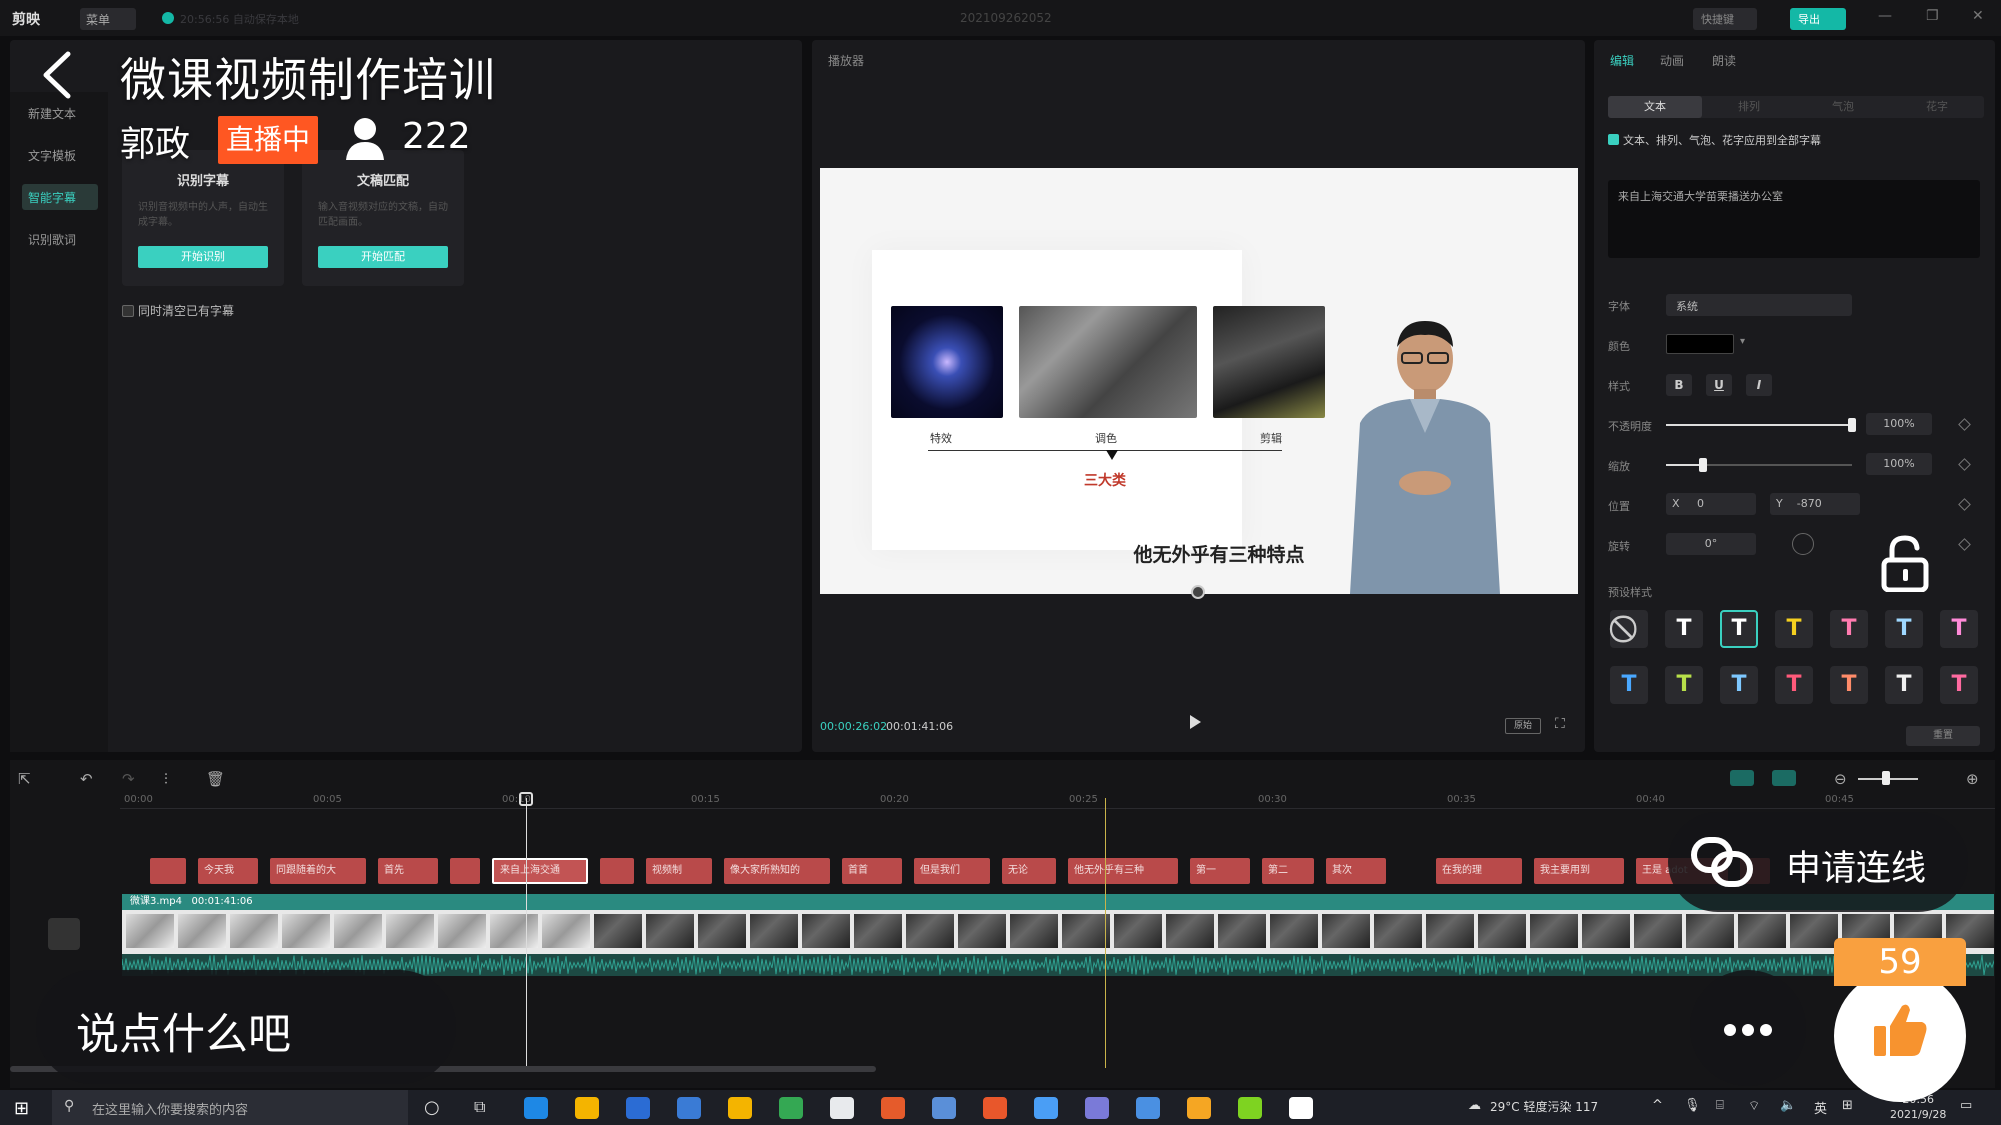 The width and height of the screenshot is (2001, 1125). What do you see at coordinates (1759, 305) in the screenshot?
I see `font-select: 系统` at bounding box center [1759, 305].